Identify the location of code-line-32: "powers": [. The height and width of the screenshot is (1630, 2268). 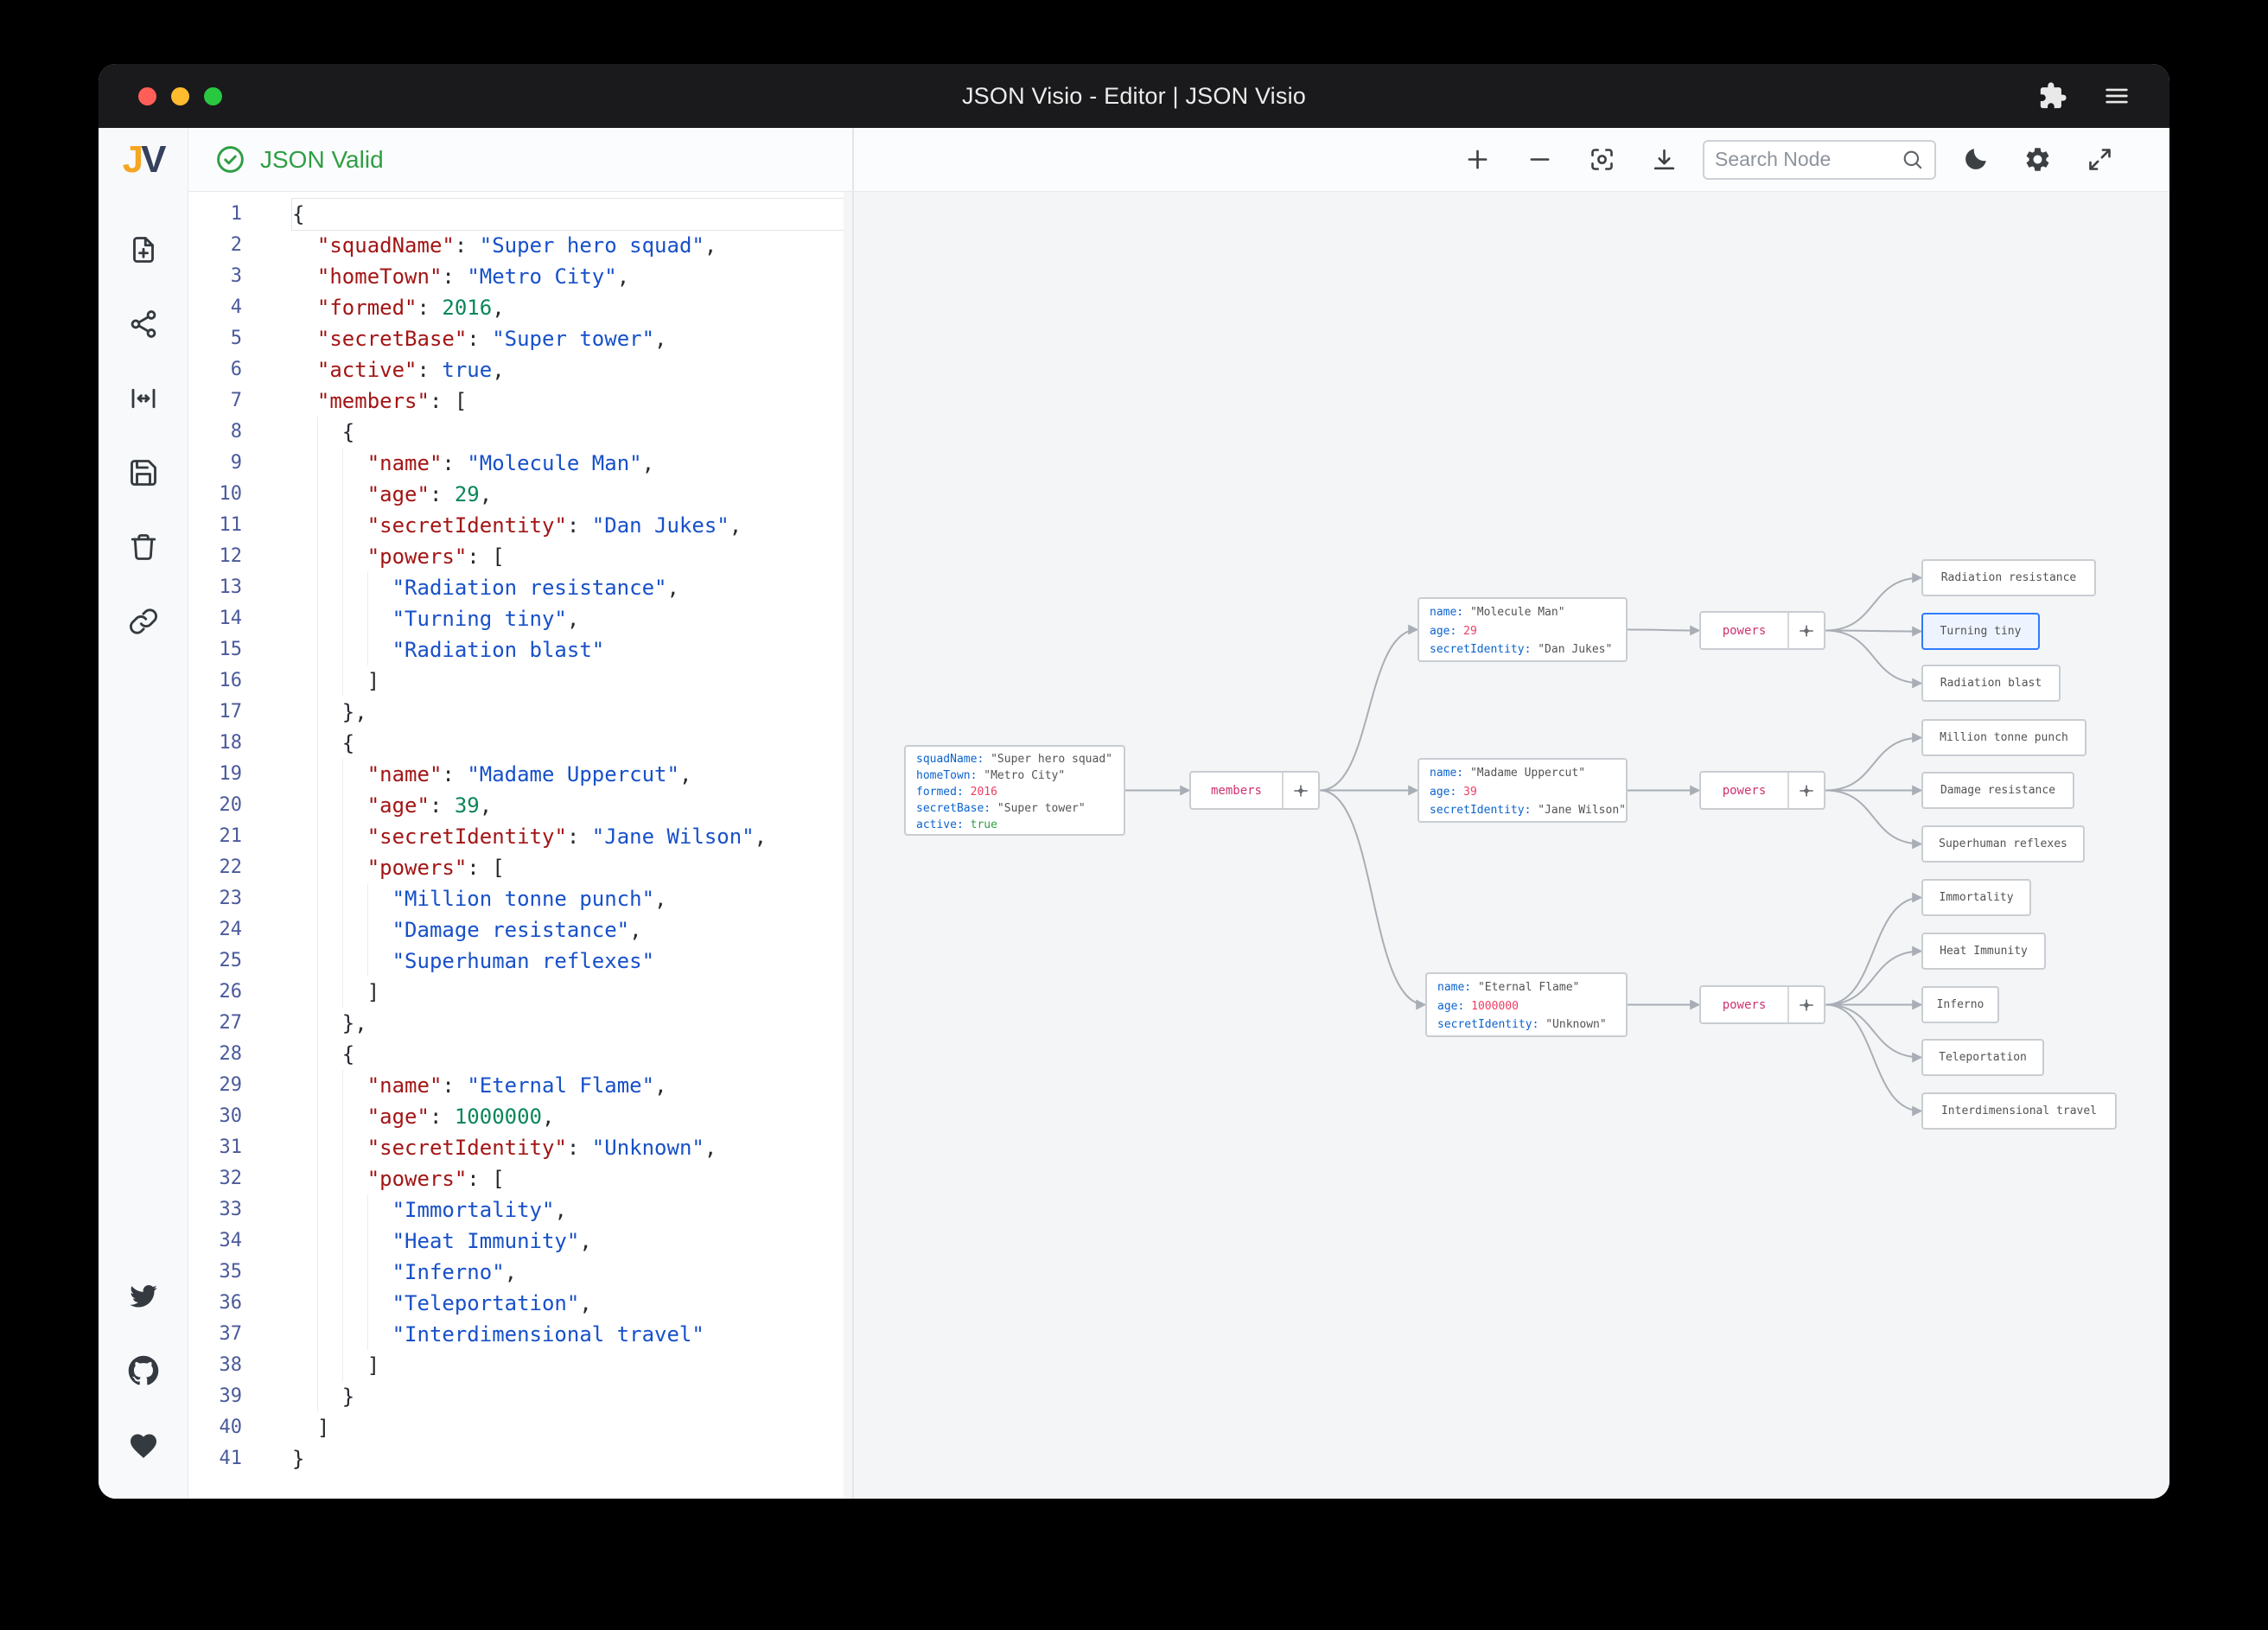
(572, 1178).